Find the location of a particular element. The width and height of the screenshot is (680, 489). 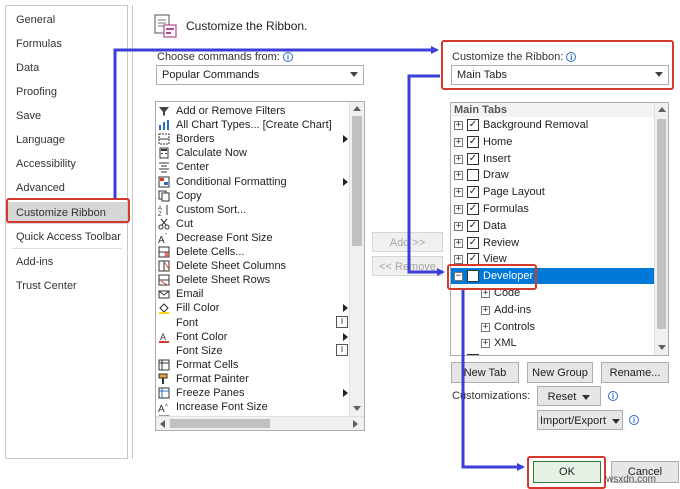

command-label: Font Size is located at coordinates (199, 350).